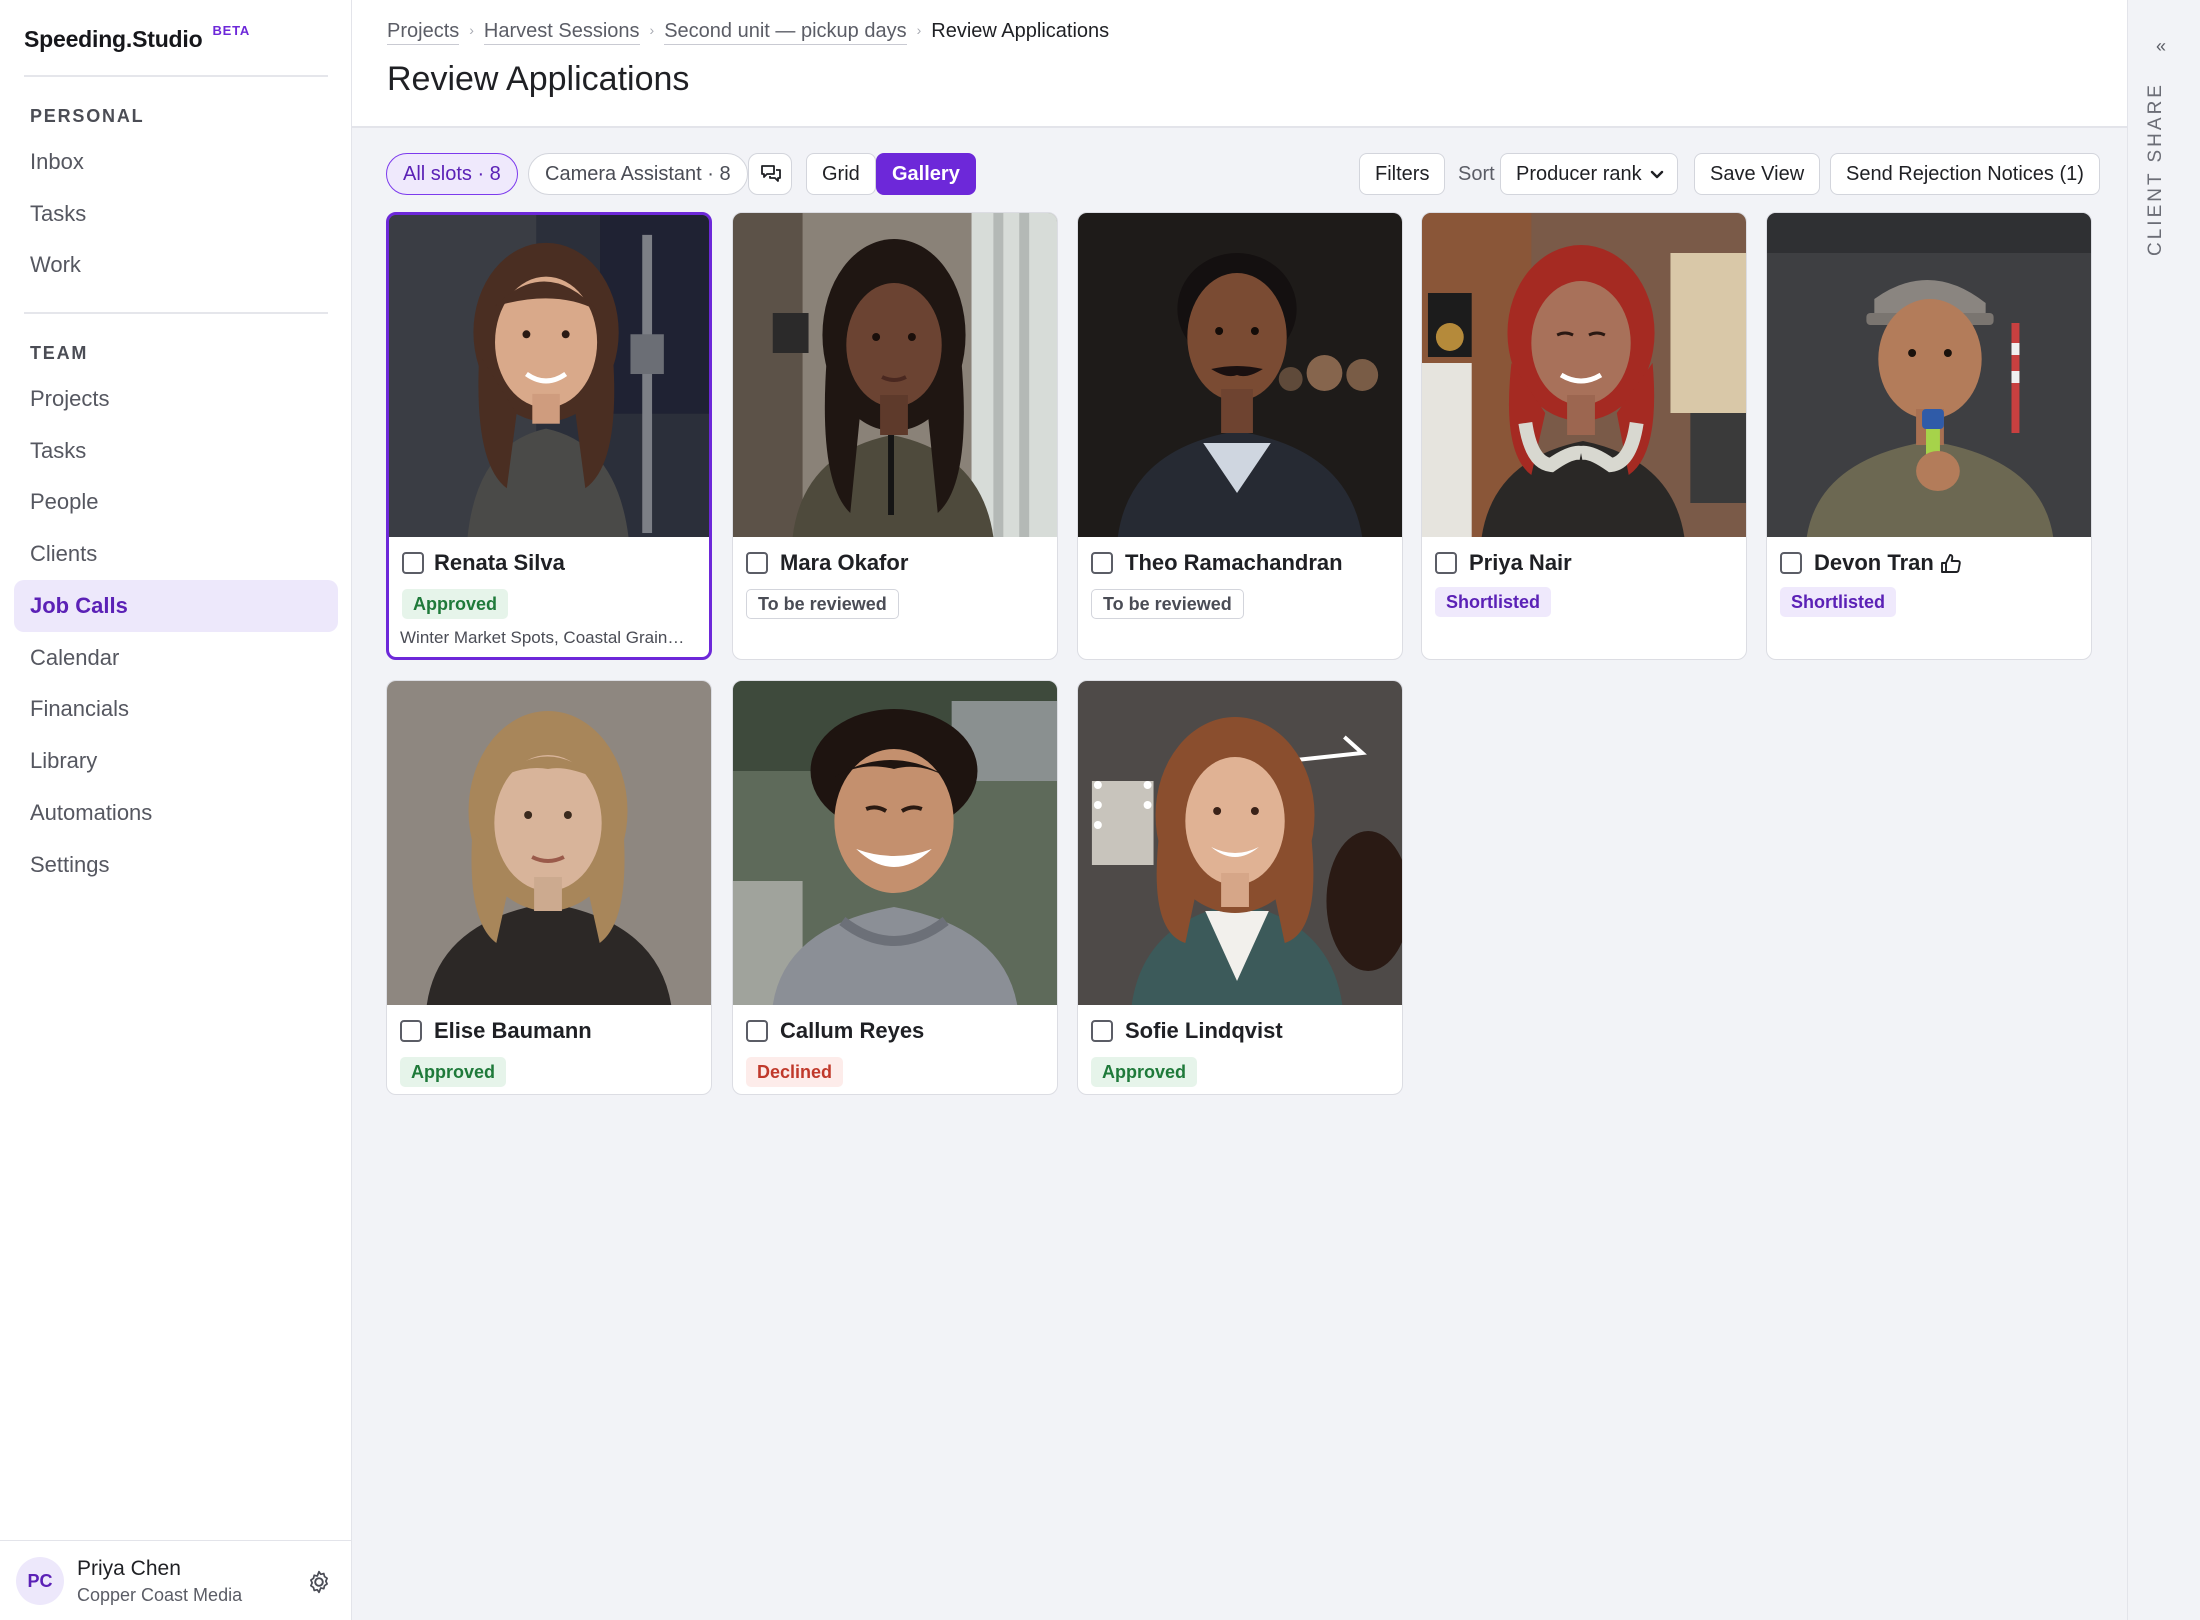 The width and height of the screenshot is (2200, 1620). Describe the element at coordinates (176, 265) in the screenshot. I see `sidebar-item-work: Work` at that location.